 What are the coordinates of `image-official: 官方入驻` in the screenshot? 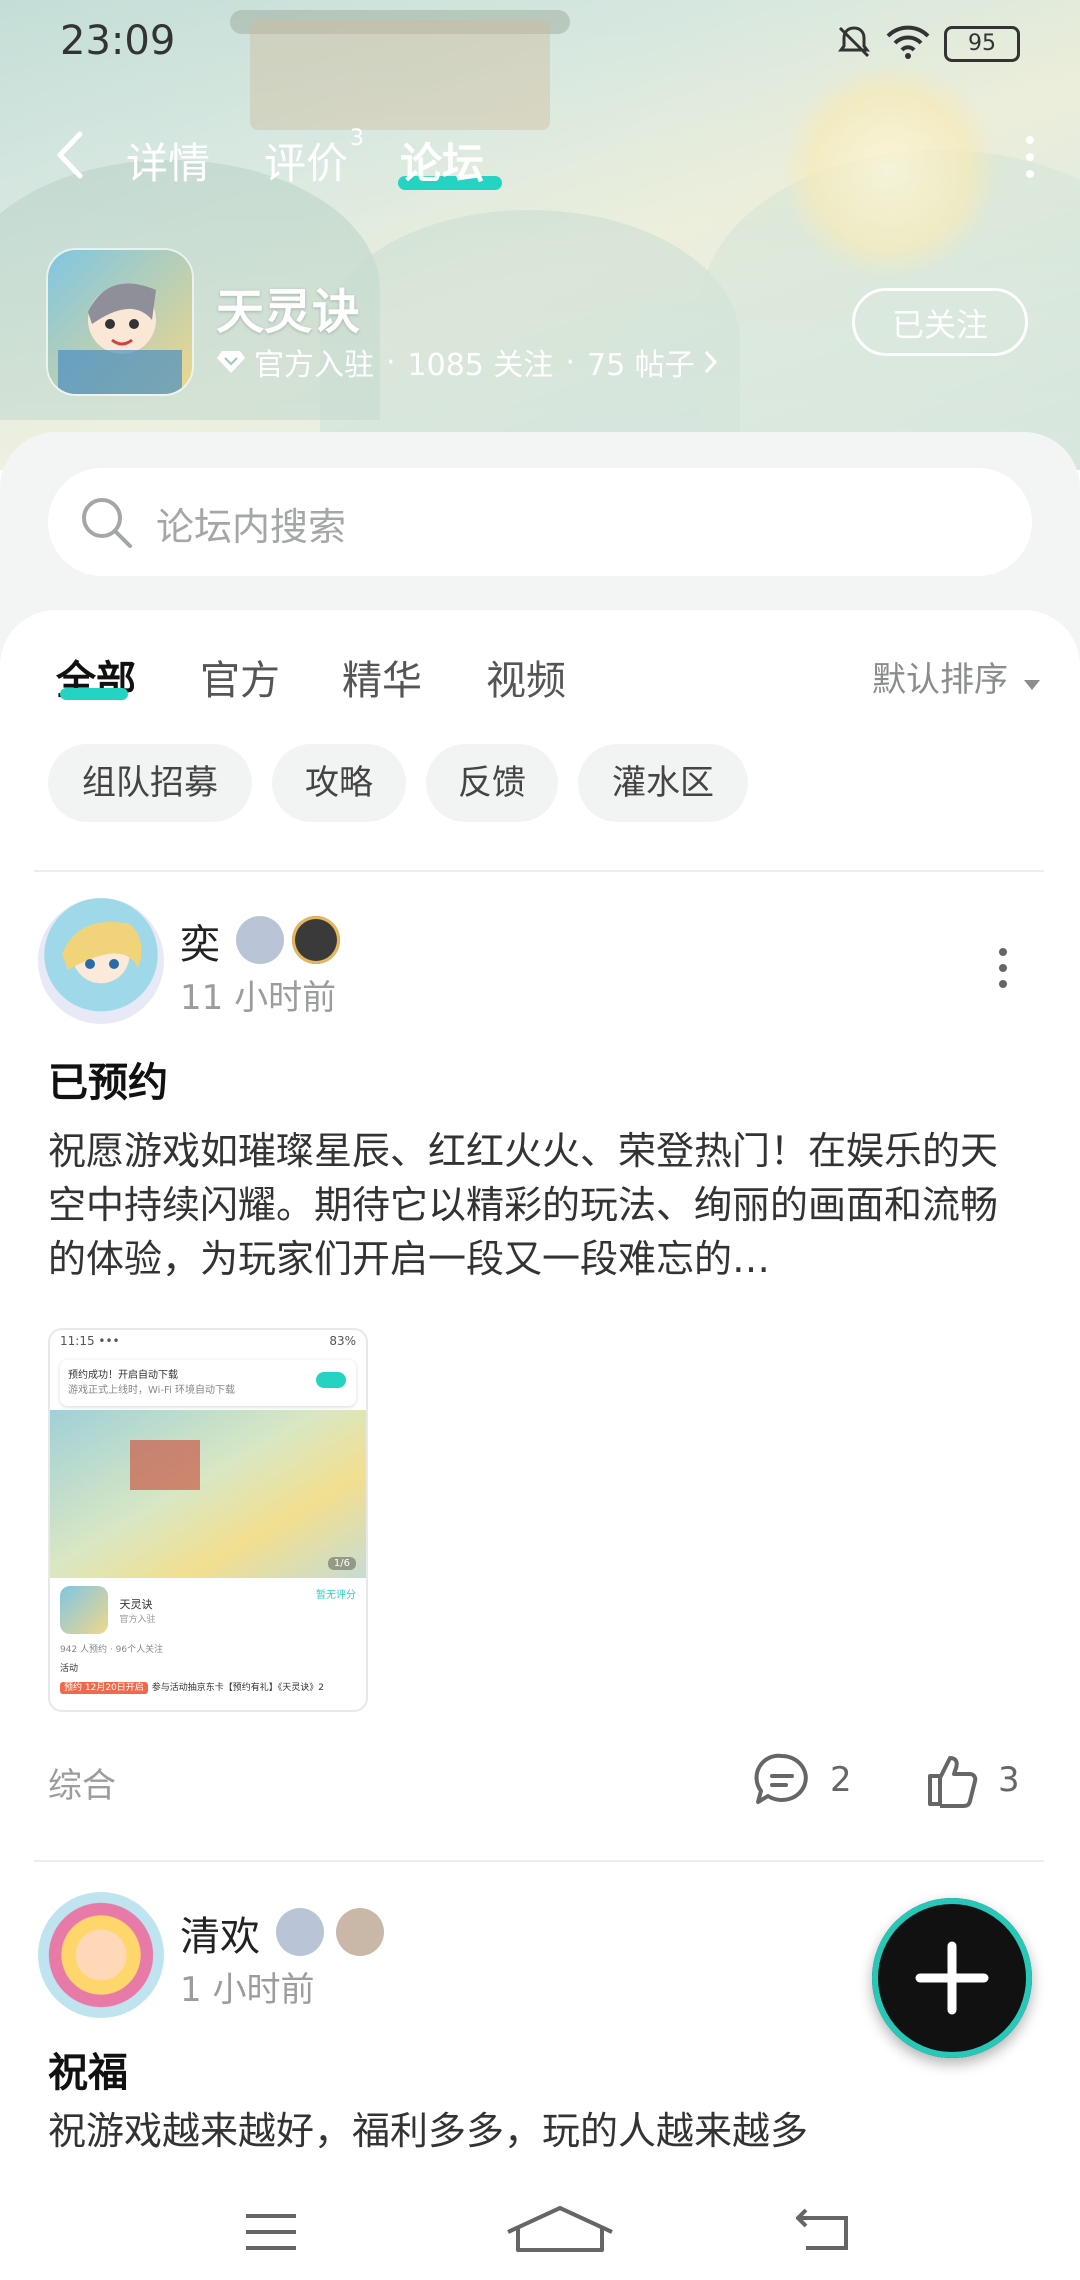 It's located at (137, 1619).